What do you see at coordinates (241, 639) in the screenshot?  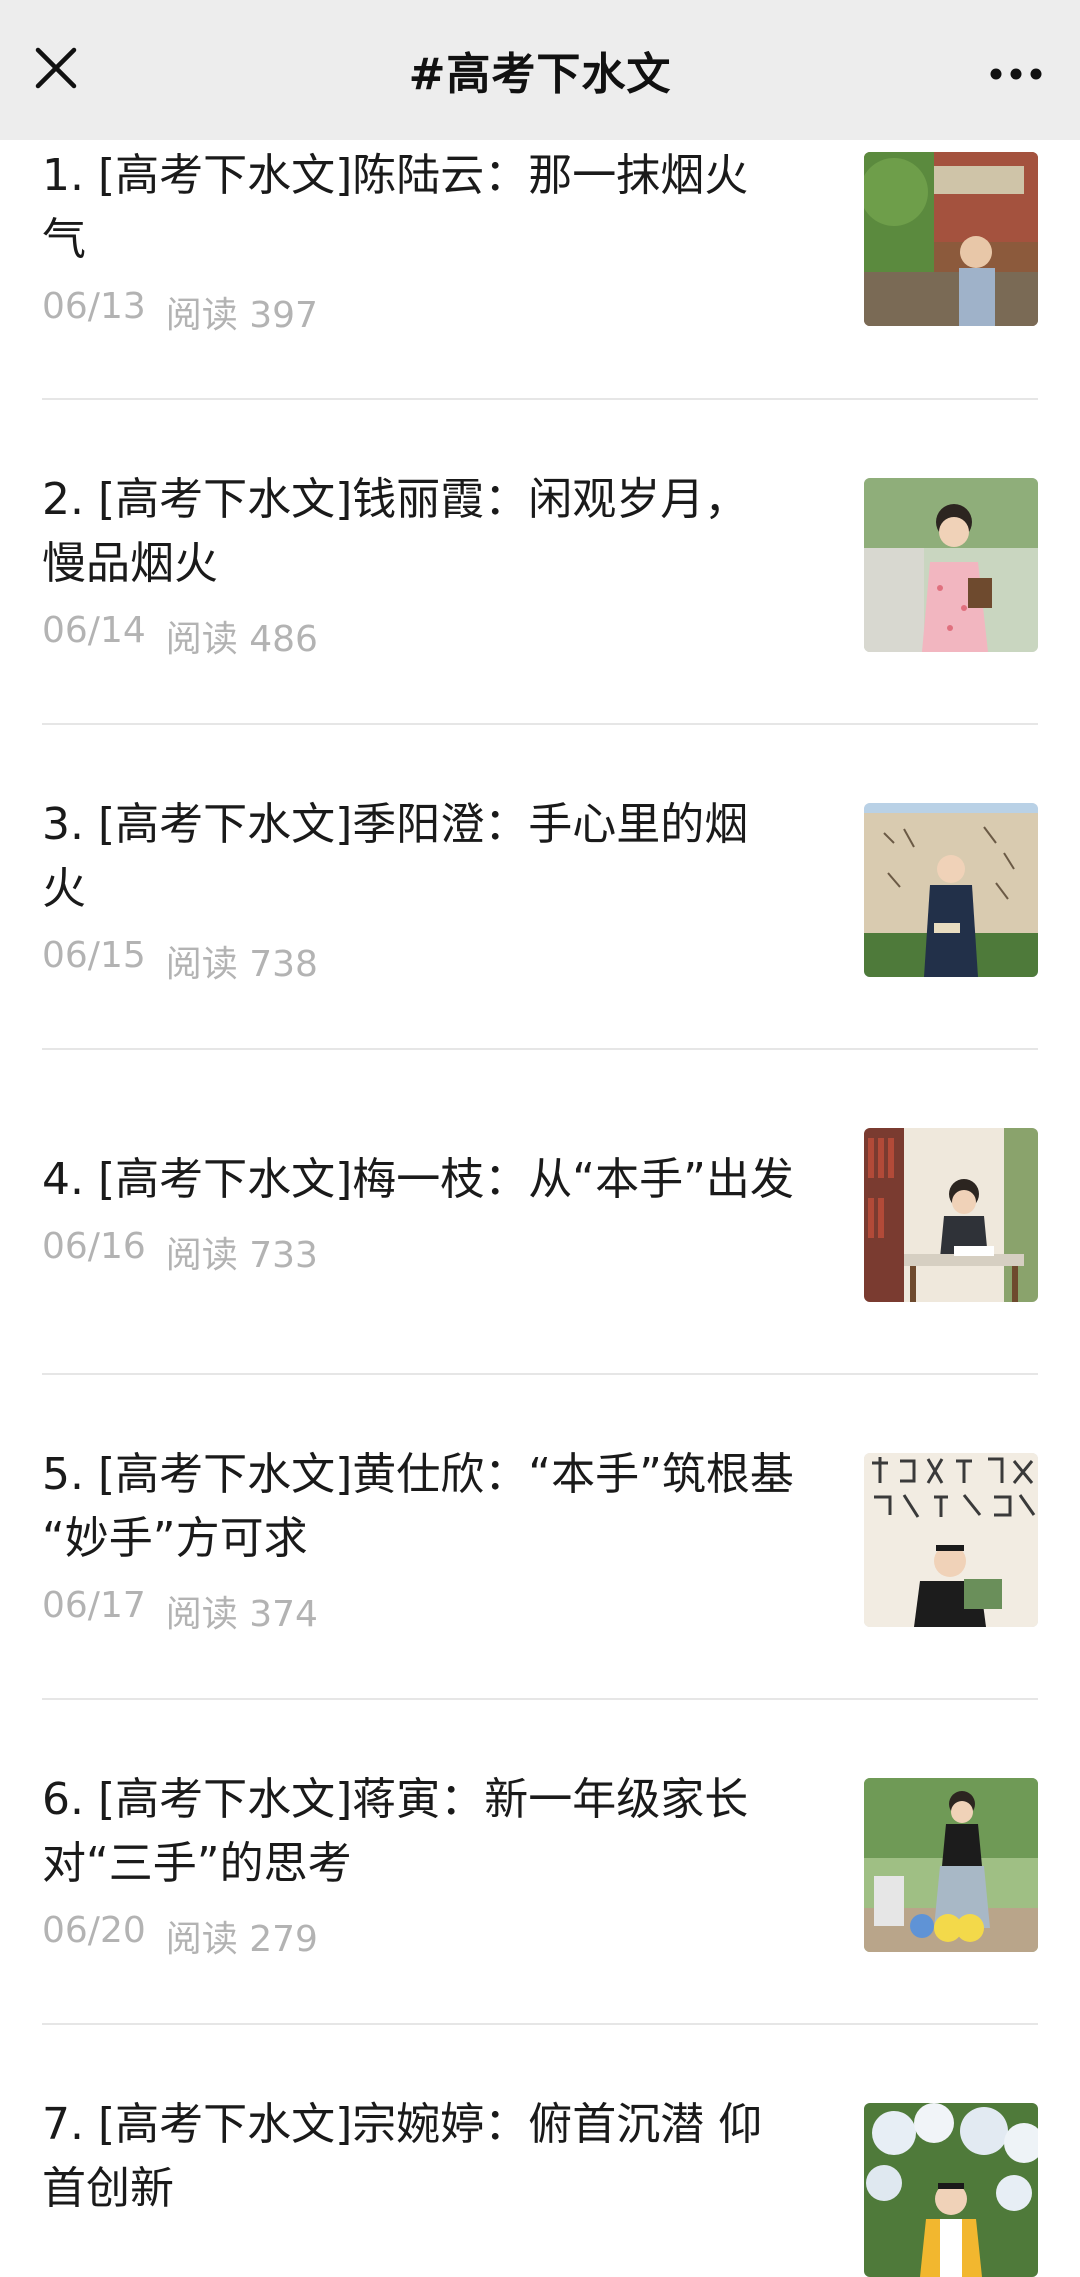 I see `article-read-count: 阅读 486` at bounding box center [241, 639].